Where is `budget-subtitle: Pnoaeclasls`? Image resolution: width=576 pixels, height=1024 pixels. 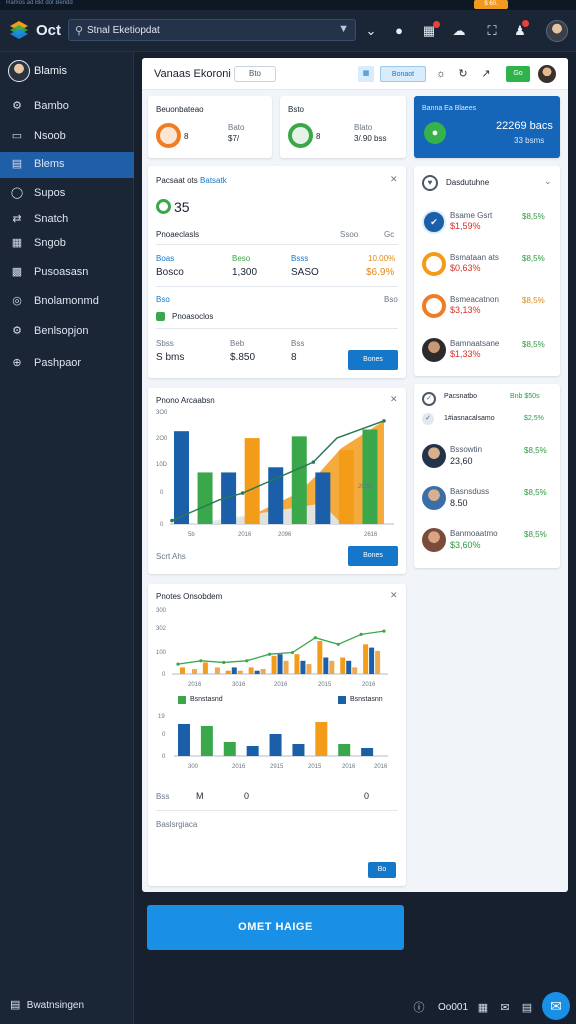
budget-subtitle: Pnoaeclasls is located at coordinates (178, 234).